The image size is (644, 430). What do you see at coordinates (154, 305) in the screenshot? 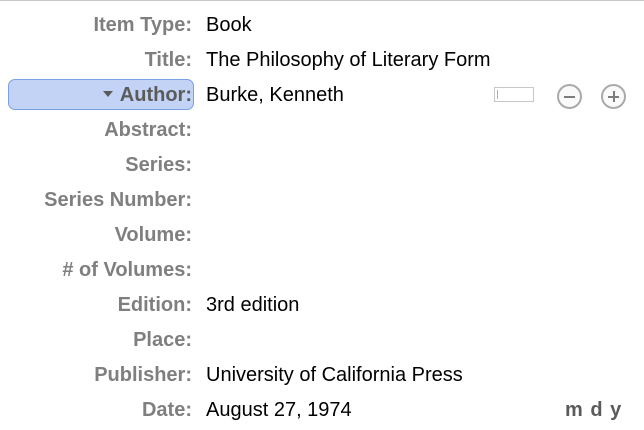
I see `field-label-edition: Edition:` at bounding box center [154, 305].